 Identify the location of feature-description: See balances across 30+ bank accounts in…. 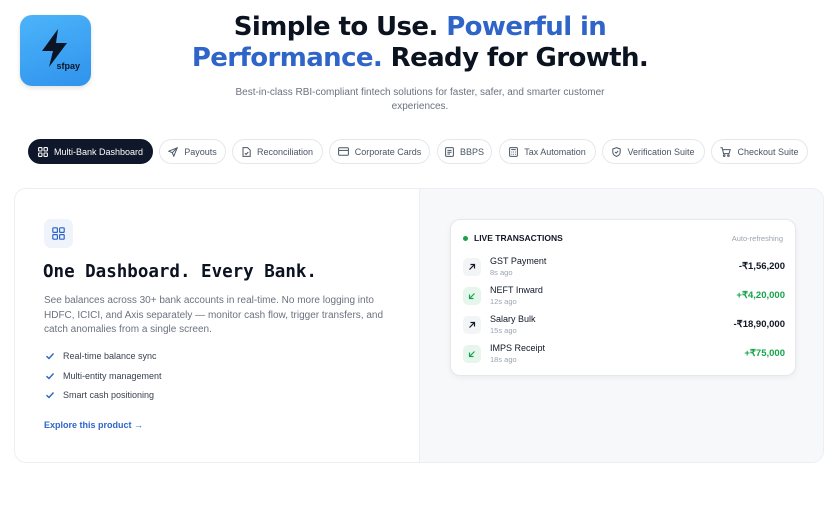
(214, 315).